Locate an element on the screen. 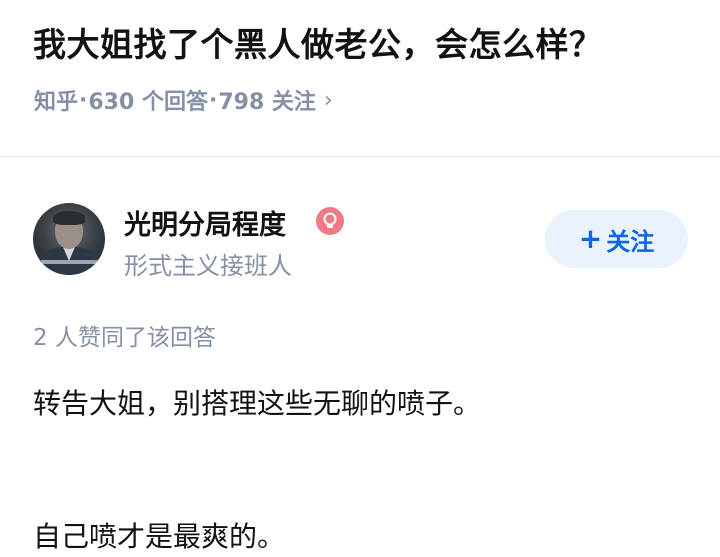  lightbulb-badge-icon is located at coordinates (330, 221).